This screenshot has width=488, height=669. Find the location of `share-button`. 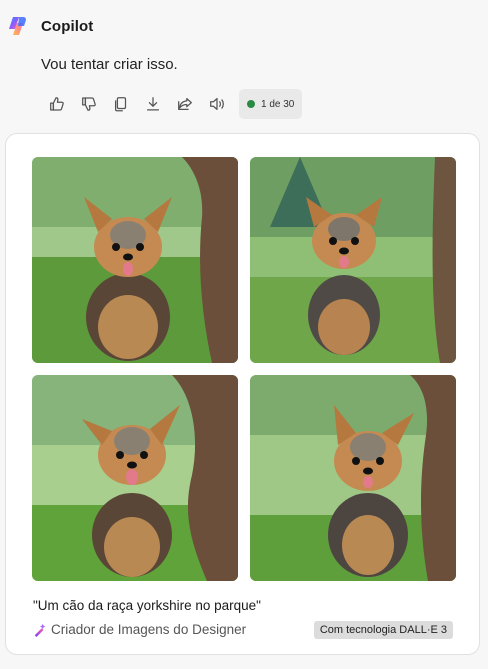

share-button is located at coordinates (185, 104).